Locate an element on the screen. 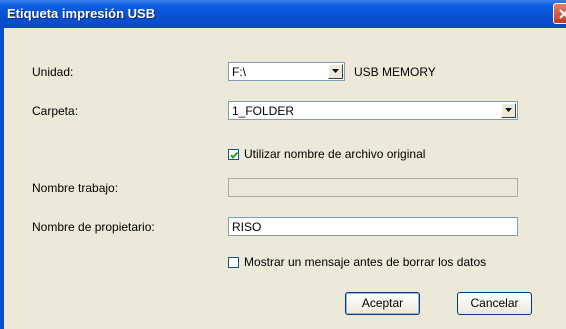 The height and width of the screenshot is (329, 566). job-name-field is located at coordinates (373, 187).